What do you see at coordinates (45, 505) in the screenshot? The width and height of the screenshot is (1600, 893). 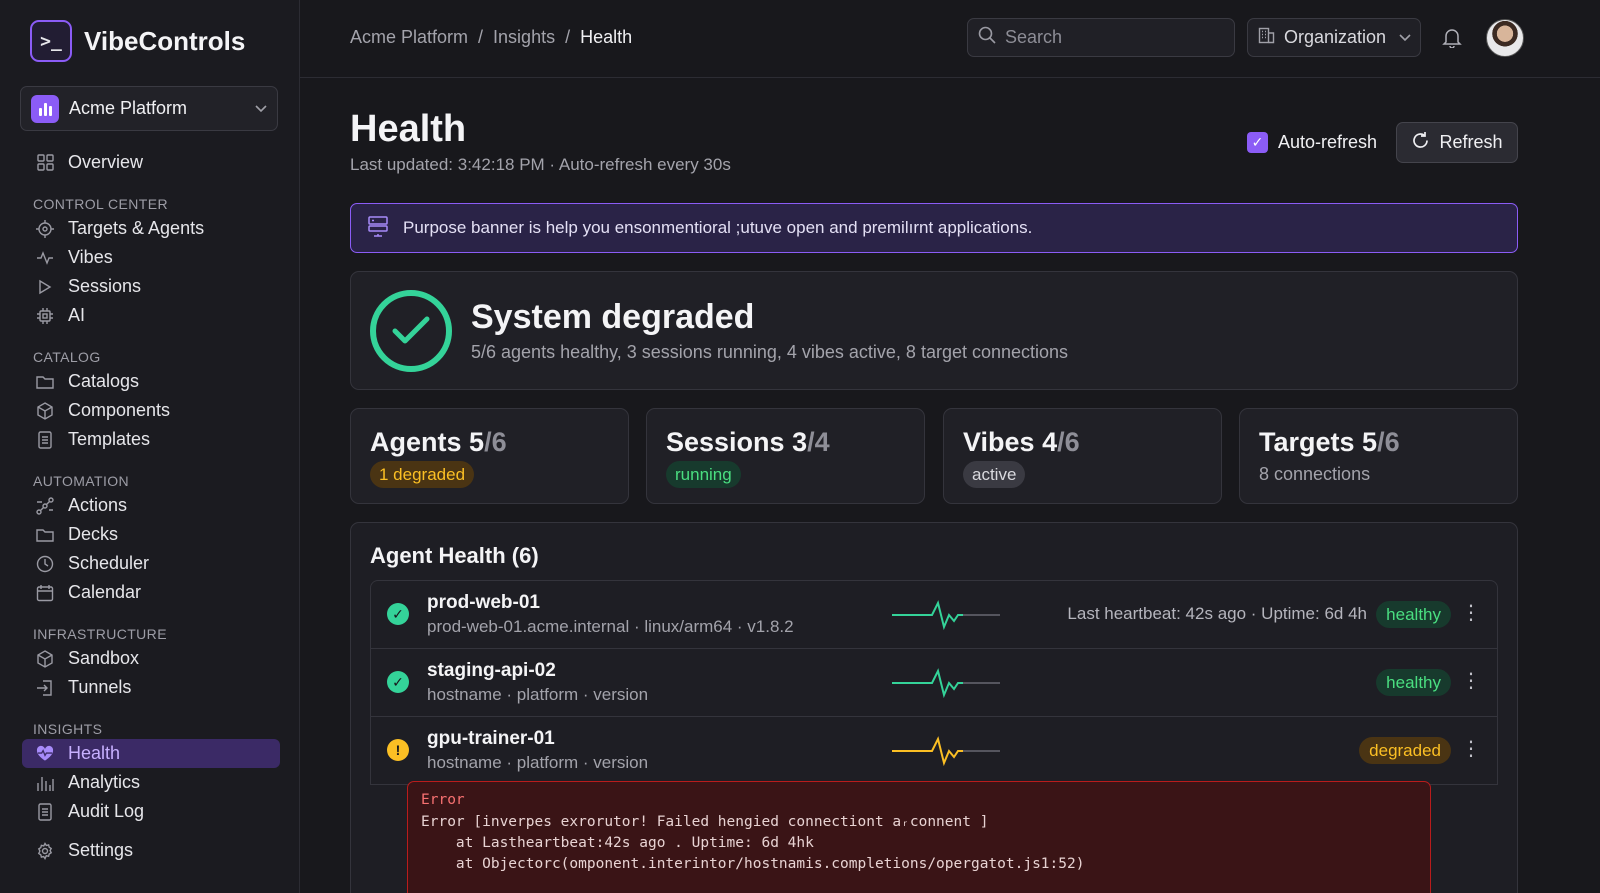 I see `workflow-icon` at bounding box center [45, 505].